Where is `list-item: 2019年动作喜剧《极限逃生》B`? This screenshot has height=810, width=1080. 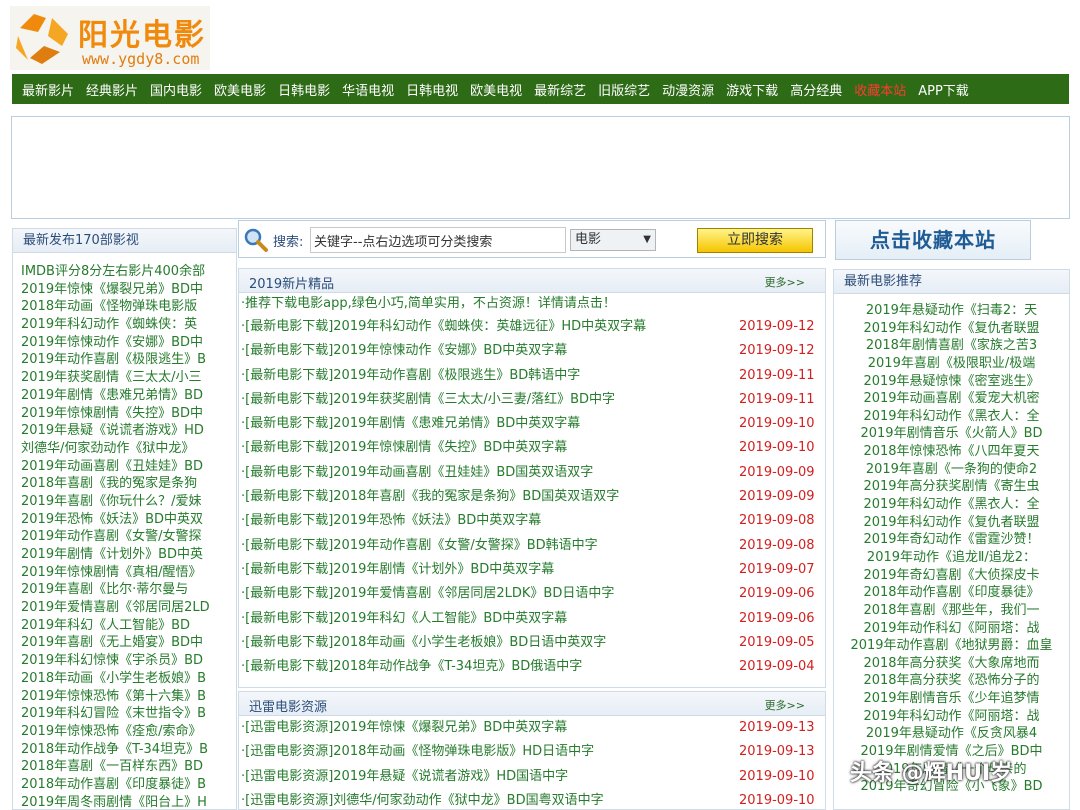
list-item: 2019年动作喜剧《极限逃生》B is located at coordinates (128, 360).